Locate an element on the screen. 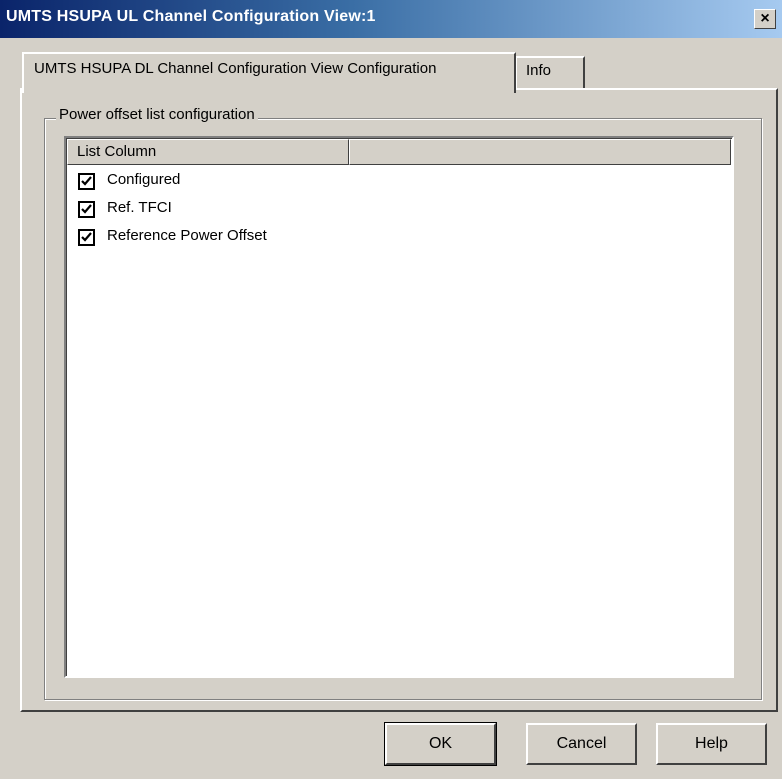 This screenshot has width=782, height=779. list-item-label: Reference Power Offset is located at coordinates (187, 235).